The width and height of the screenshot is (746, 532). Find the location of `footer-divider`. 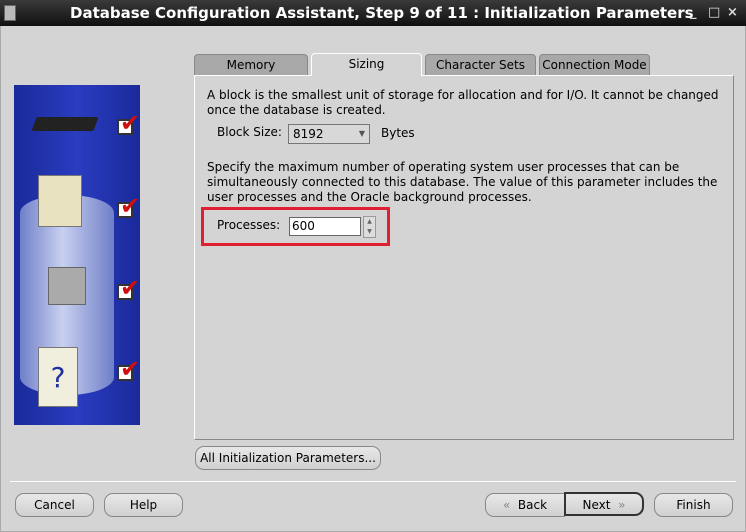

footer-divider is located at coordinates (373, 481).